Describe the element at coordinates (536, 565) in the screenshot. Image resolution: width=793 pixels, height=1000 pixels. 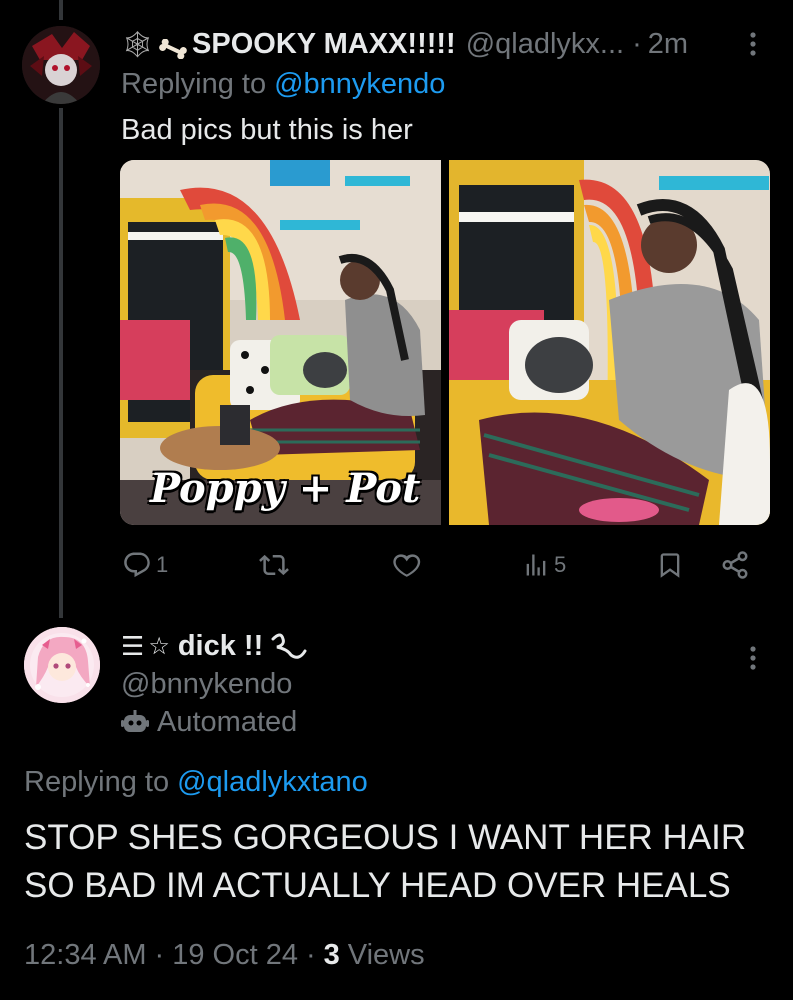
I see `views-chart-icon` at that location.